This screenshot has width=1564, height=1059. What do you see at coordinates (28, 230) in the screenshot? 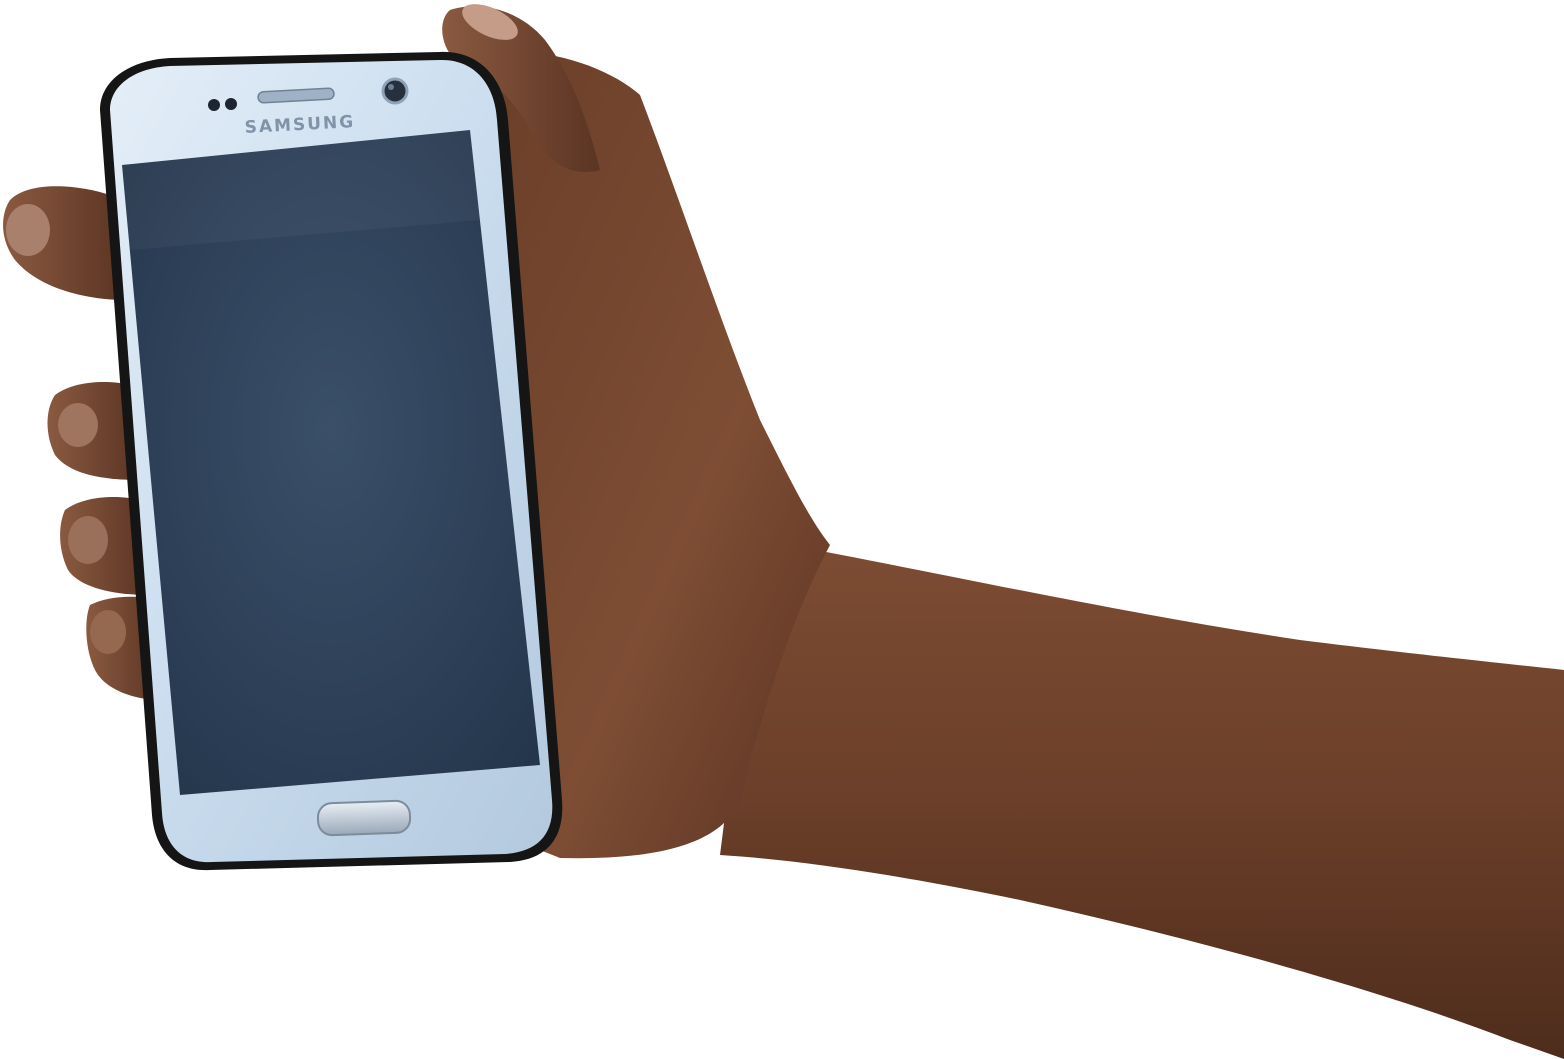
I see `index-fingernail` at bounding box center [28, 230].